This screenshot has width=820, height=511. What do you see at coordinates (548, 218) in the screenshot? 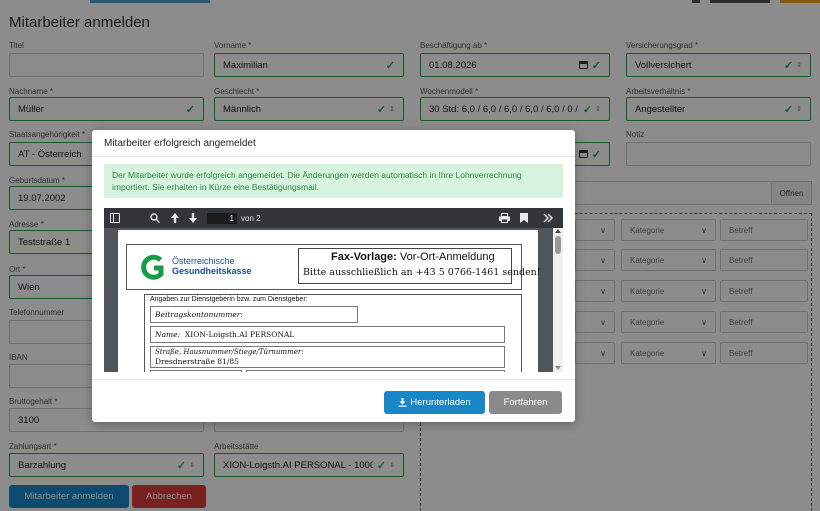
I see `more-tools-icon` at bounding box center [548, 218].